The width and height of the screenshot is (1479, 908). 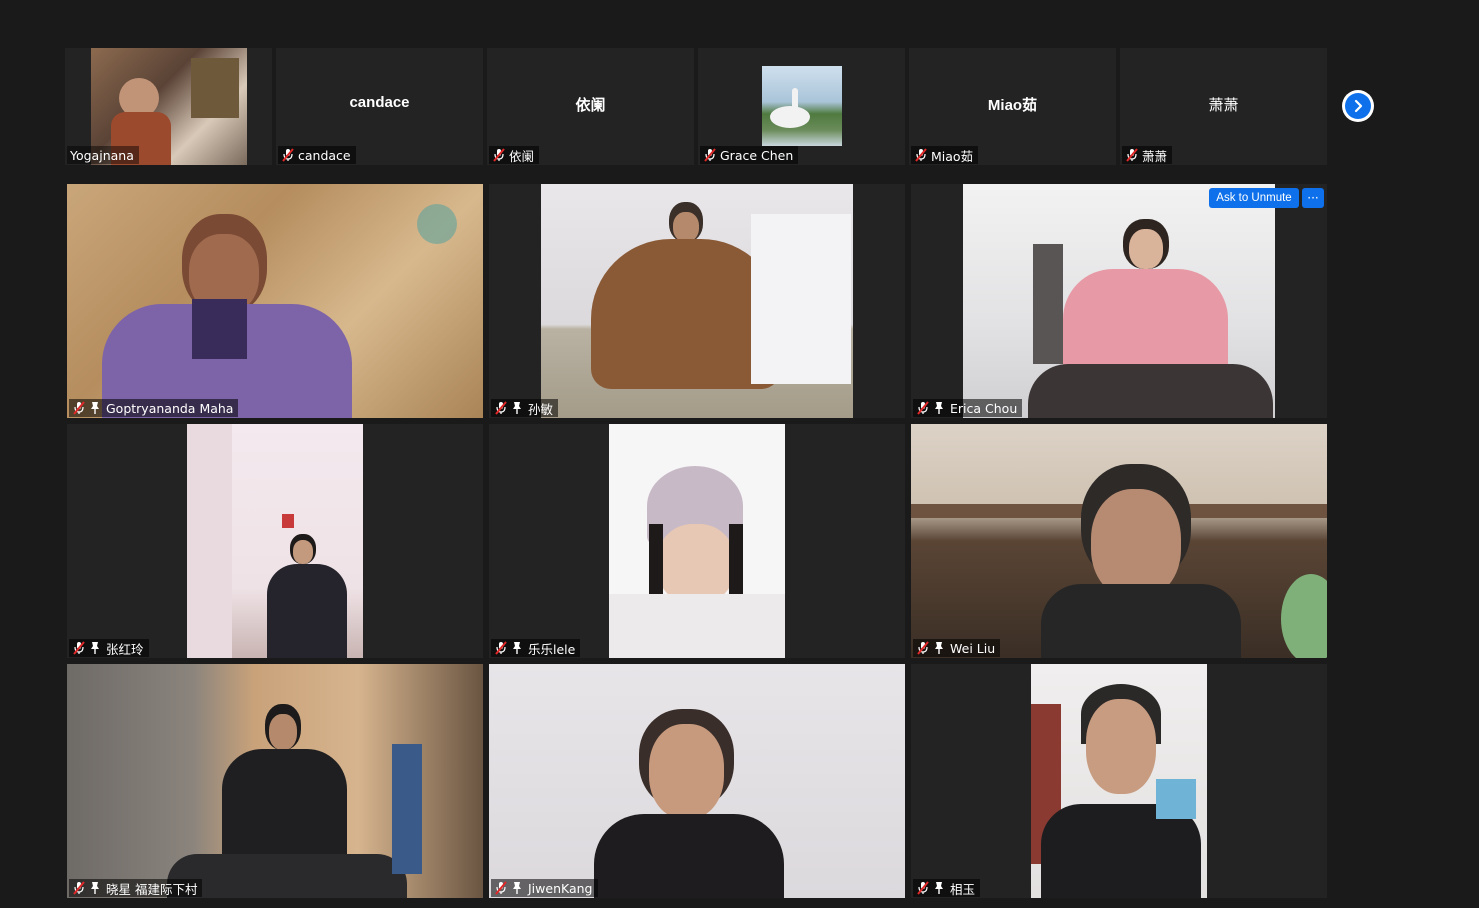 I want to click on participant-name-tag: Yogajnana, so click(x=103, y=155).